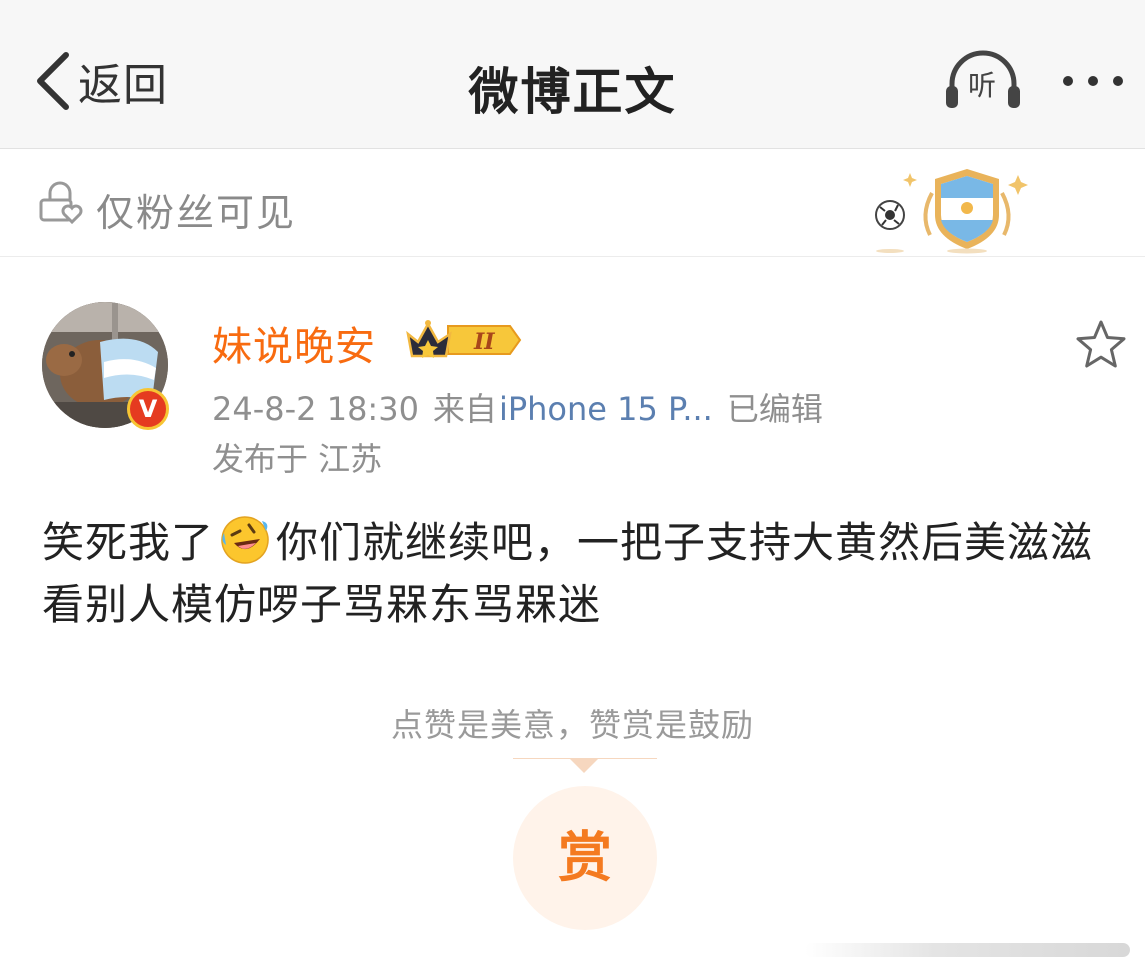 The height and width of the screenshot is (973, 1145). What do you see at coordinates (294, 343) in the screenshot?
I see `author-name: 妹说晚安` at bounding box center [294, 343].